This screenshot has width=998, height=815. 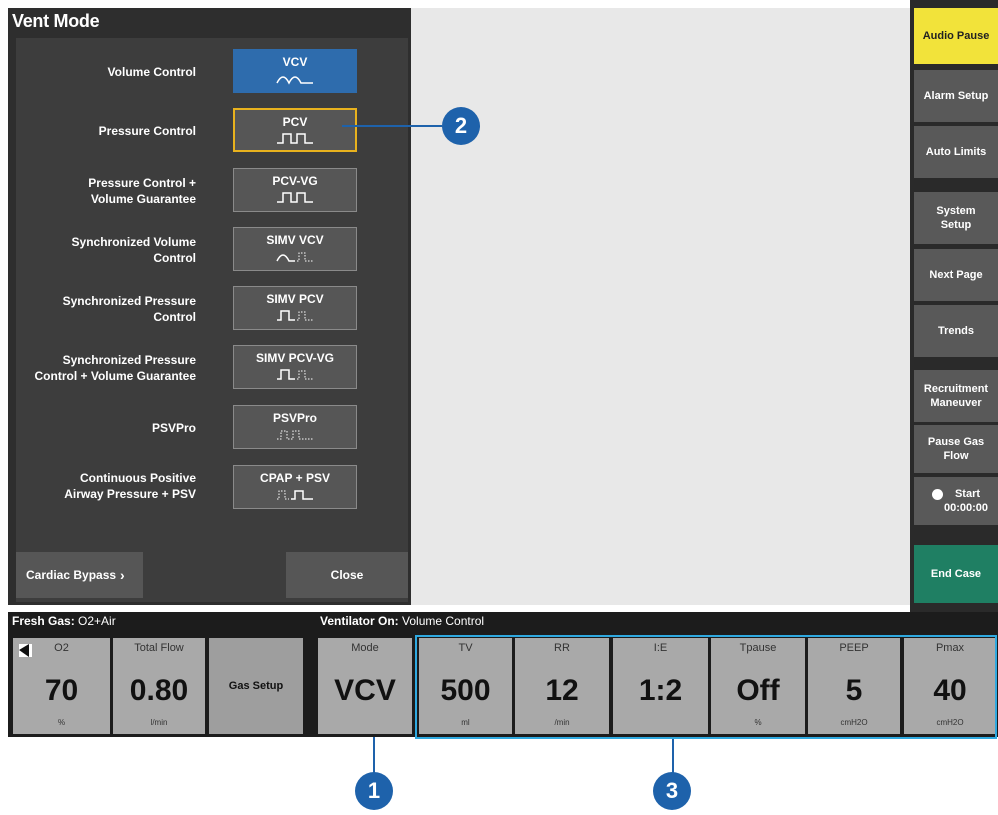 I want to click on case-timer-button: Start 00:00:00, so click(x=956, y=501).